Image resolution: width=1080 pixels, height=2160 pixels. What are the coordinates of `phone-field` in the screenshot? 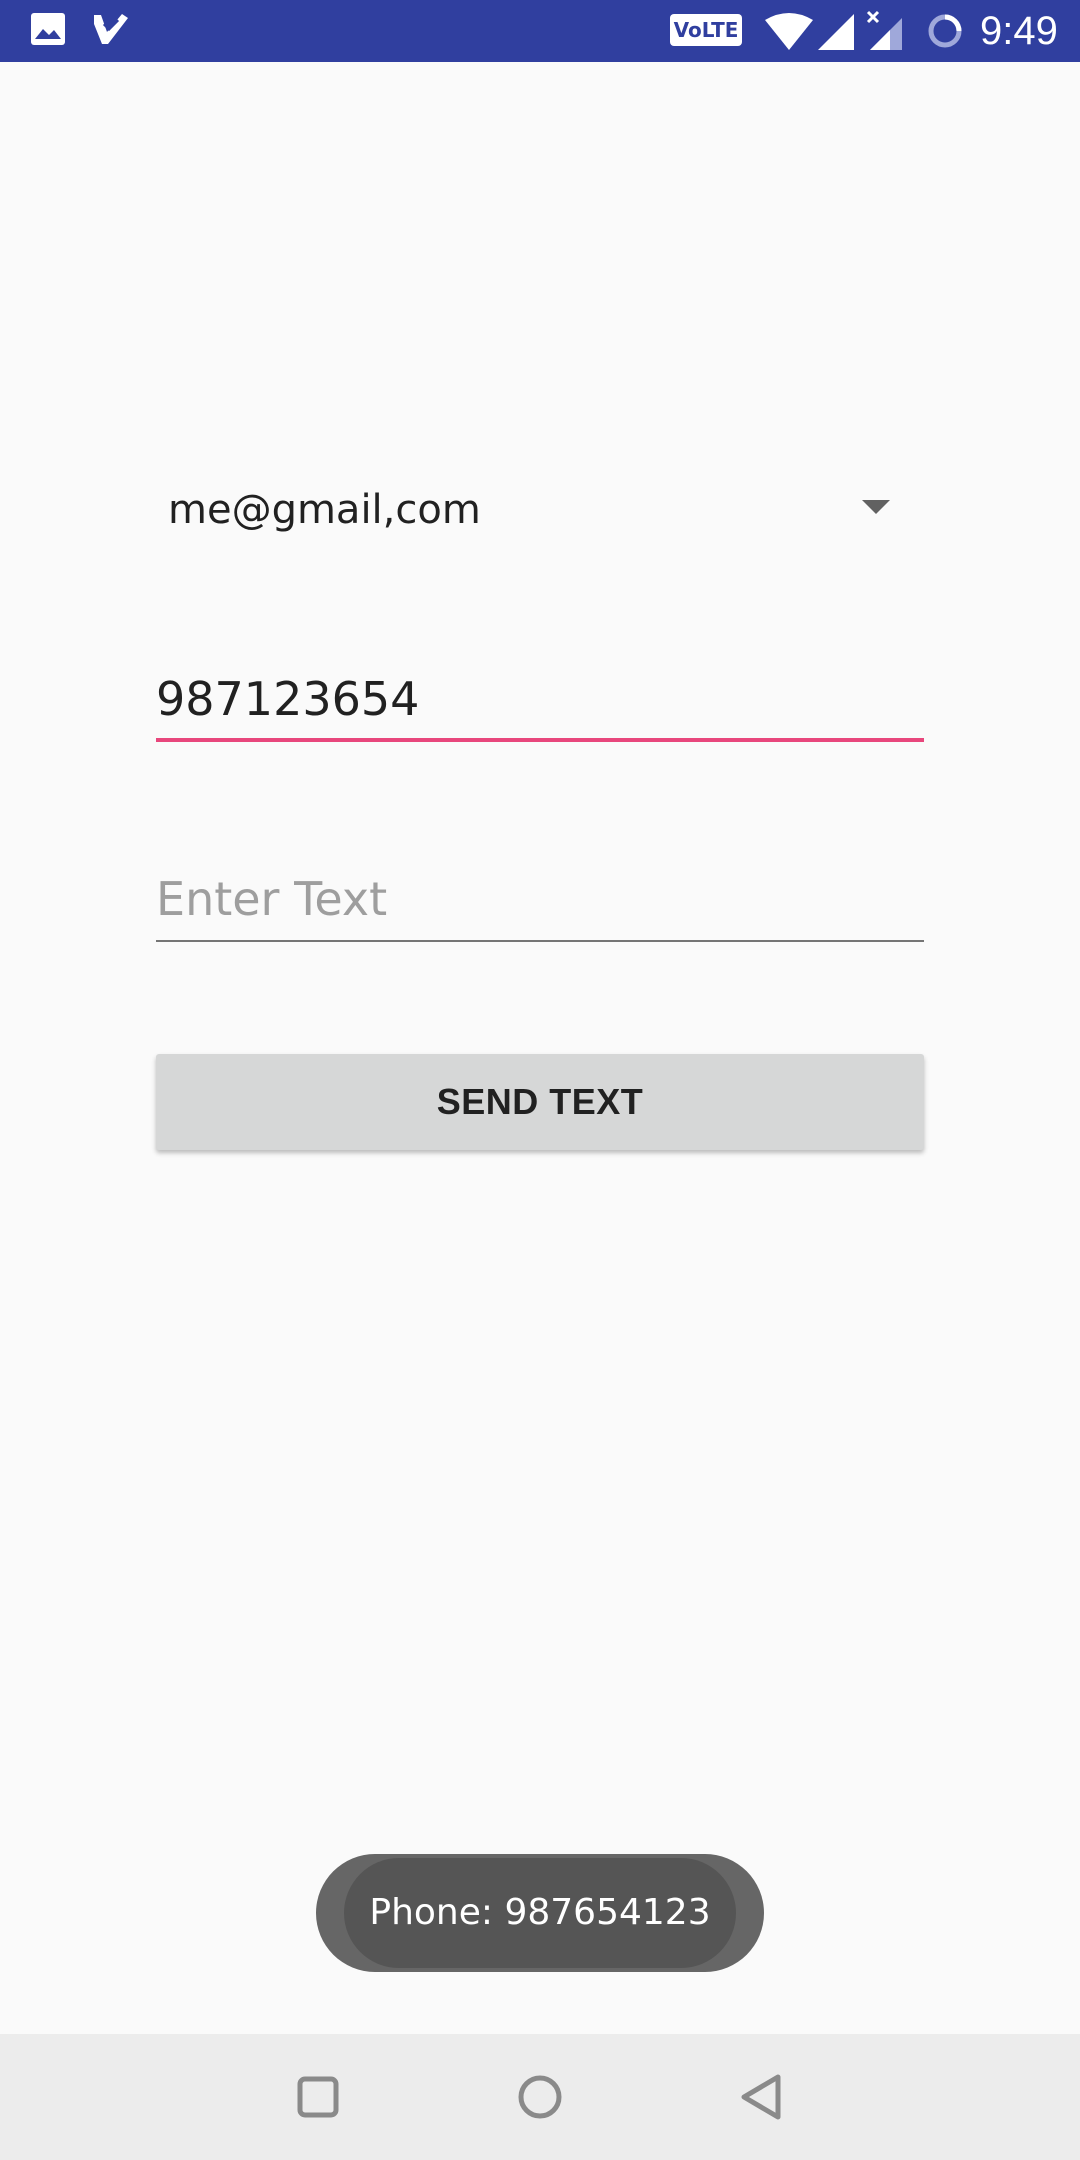 It's located at (540, 699).